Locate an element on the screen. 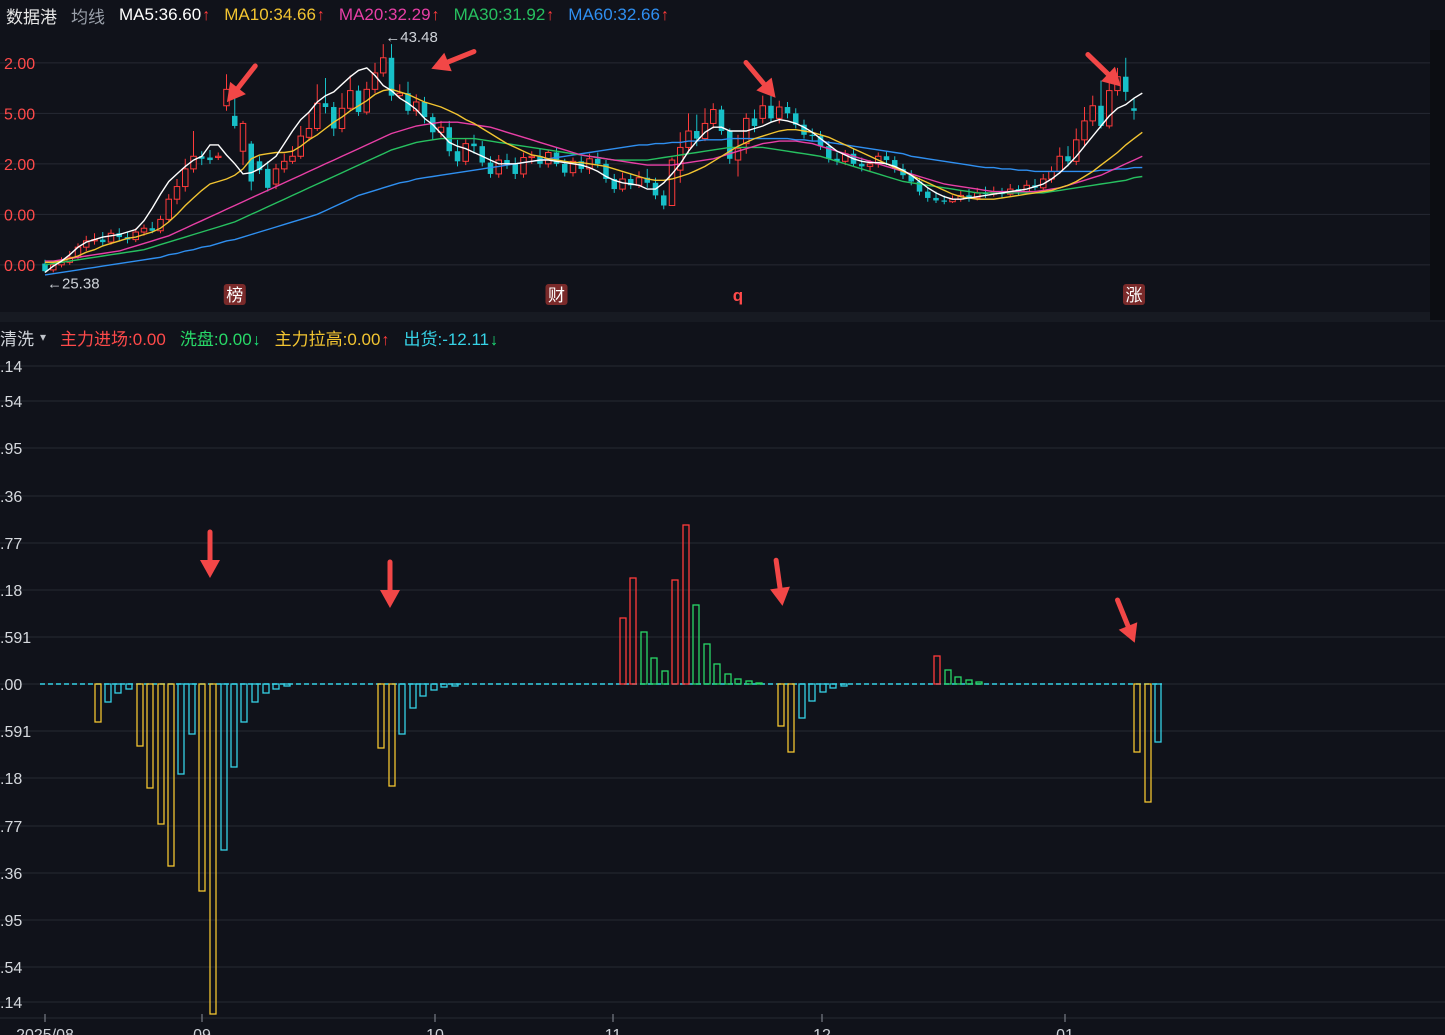 This screenshot has width=1445, height=1035. price-tick-label: 0.00 is located at coordinates (19, 266).